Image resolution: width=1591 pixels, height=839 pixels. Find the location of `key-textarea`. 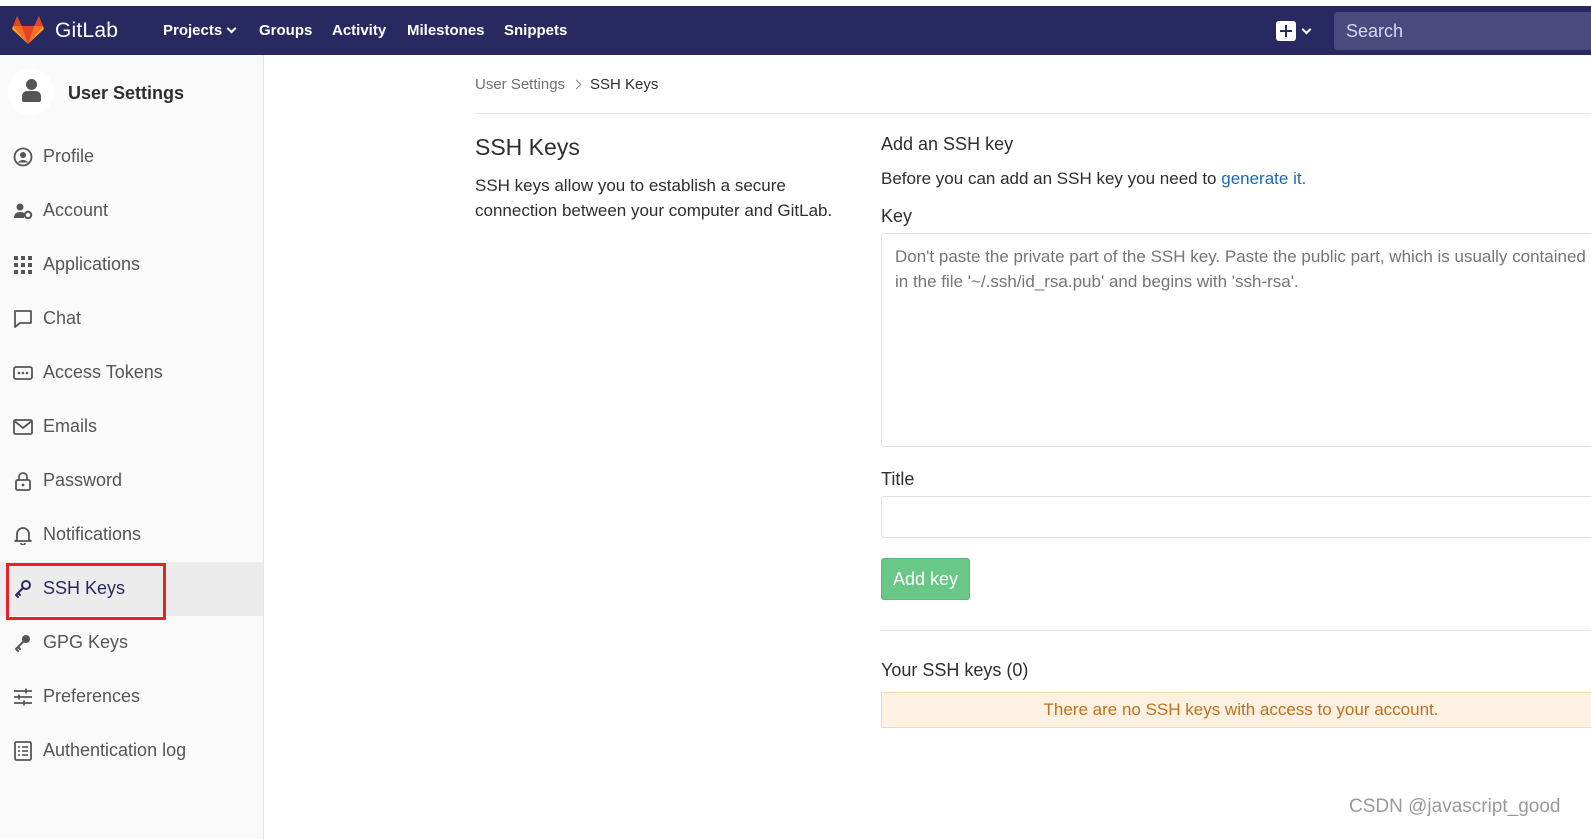

key-textarea is located at coordinates (1236, 340).